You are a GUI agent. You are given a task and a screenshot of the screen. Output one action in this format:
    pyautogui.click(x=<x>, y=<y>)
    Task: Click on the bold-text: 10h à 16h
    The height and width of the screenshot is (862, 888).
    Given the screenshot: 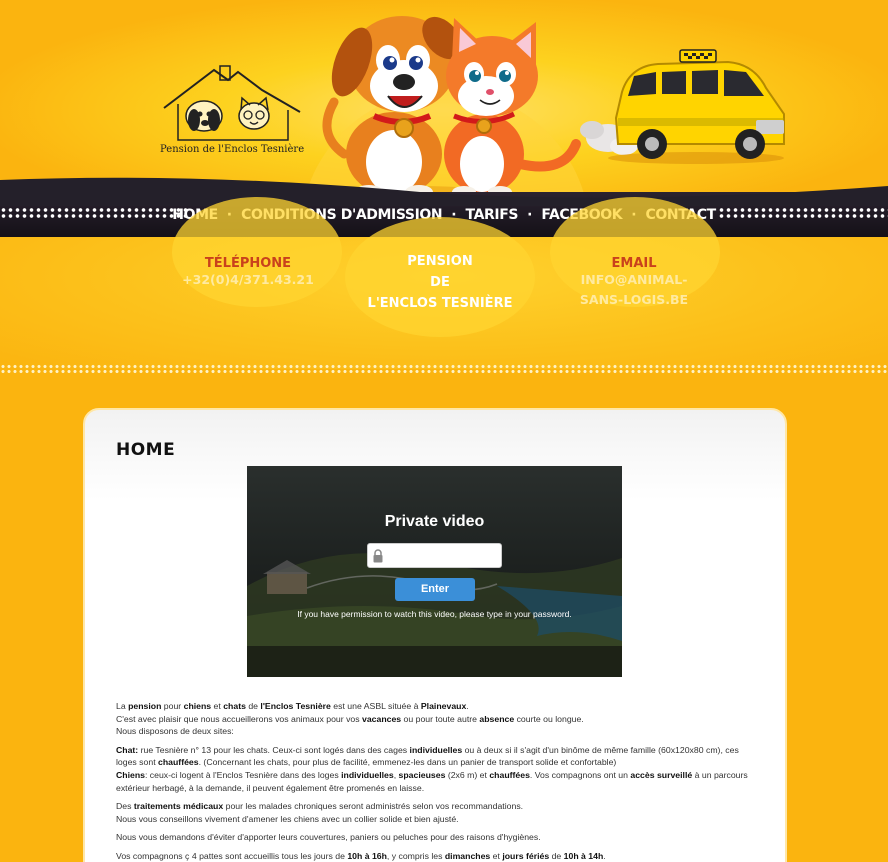 What is the action you would take?
    pyautogui.click(x=367, y=855)
    